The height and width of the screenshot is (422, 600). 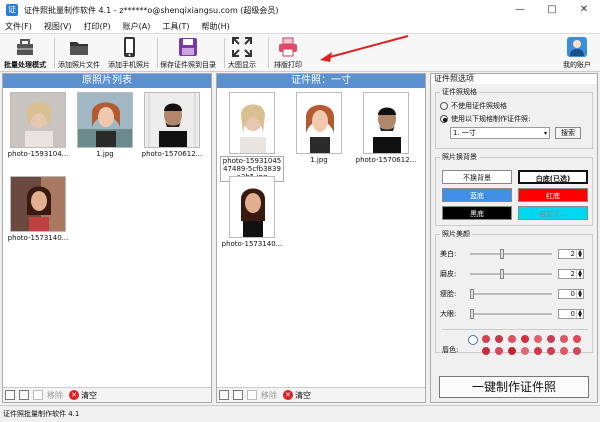 What do you see at coordinates (58, 26) in the screenshot?
I see `menu-view: 视图(V)` at bounding box center [58, 26].